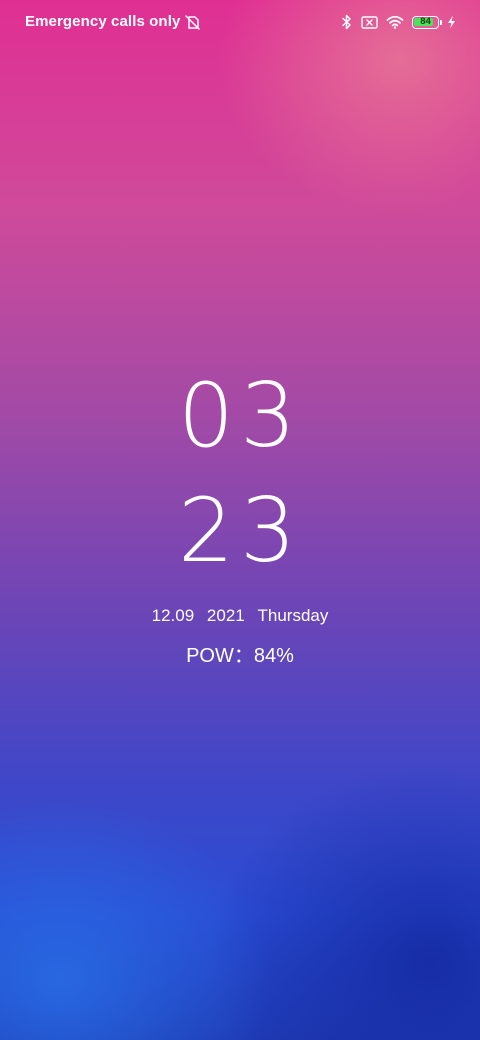 The height and width of the screenshot is (1040, 480). I want to click on date-year: 2021, so click(225, 615).